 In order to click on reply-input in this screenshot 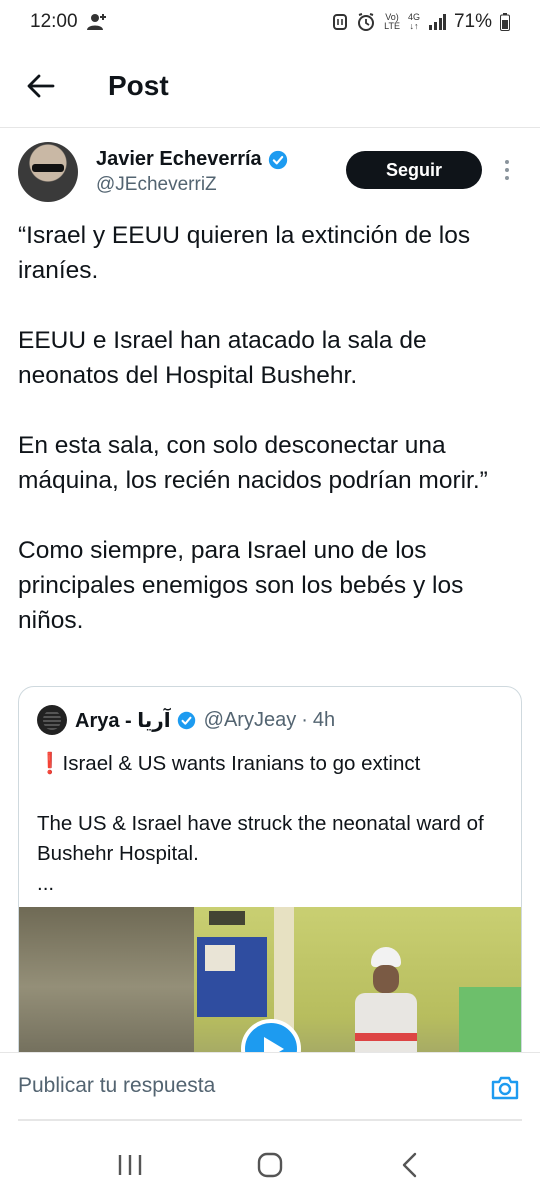, I will do `click(238, 1086)`.